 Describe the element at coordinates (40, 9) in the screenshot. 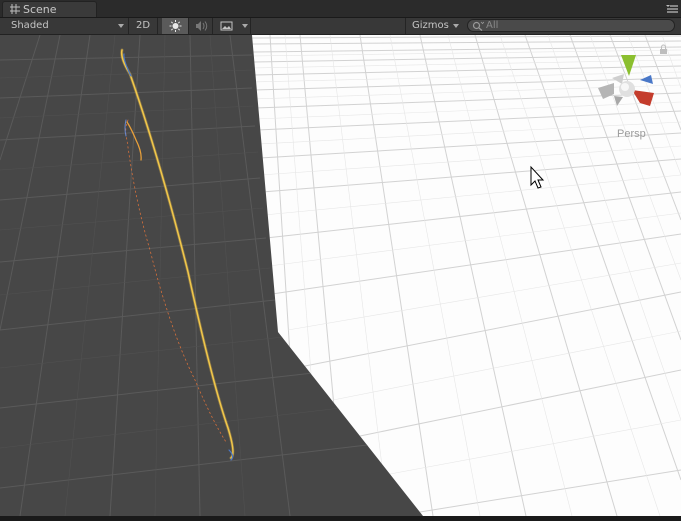

I see `tab-label: Scene` at that location.